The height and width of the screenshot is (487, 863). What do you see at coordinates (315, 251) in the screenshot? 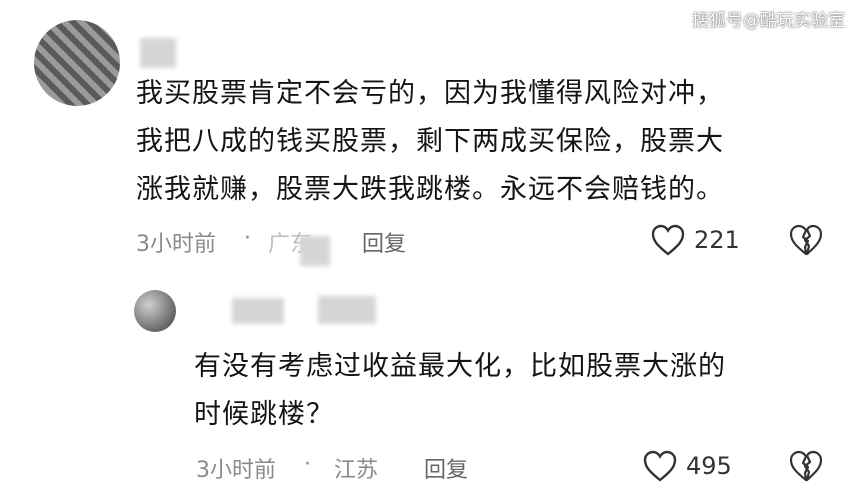
I see `blur-patch` at bounding box center [315, 251].